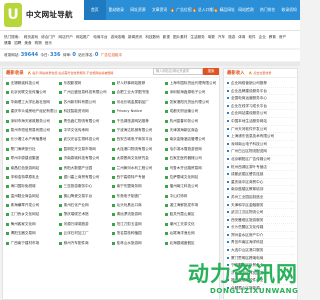 The height and width of the screenshot is (300, 320). Describe the element at coordinates (84, 149) in the screenshot. I see `site-link: 昆明花卉交易市场网` at that location.